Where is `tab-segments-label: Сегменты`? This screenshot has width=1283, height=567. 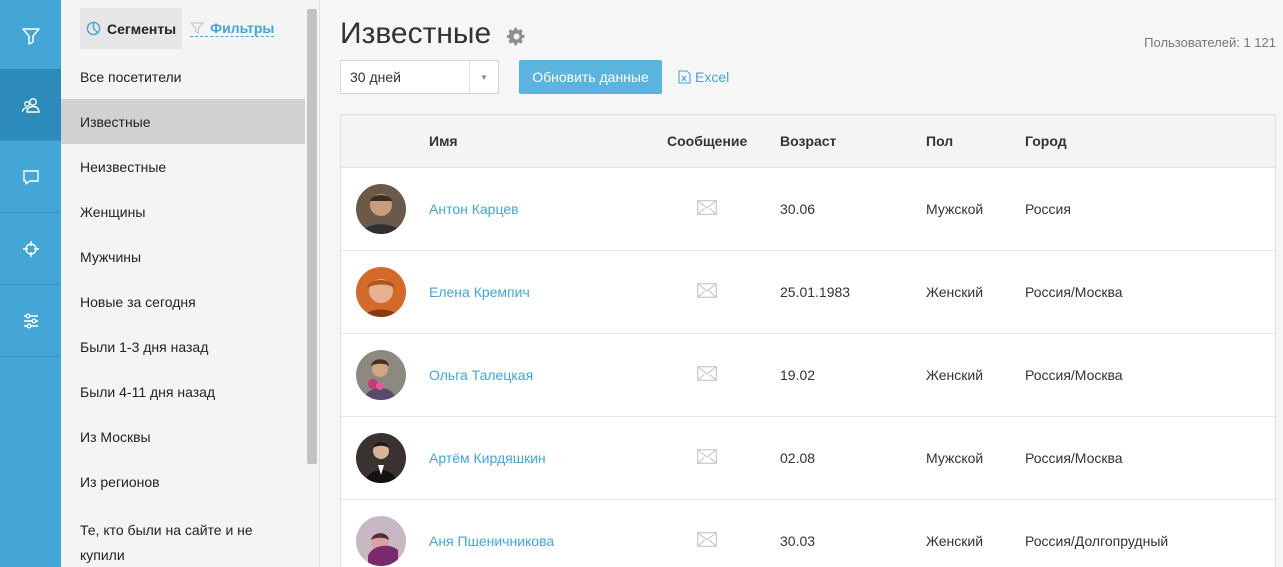 tab-segments-label: Сегменты is located at coordinates (142, 28).